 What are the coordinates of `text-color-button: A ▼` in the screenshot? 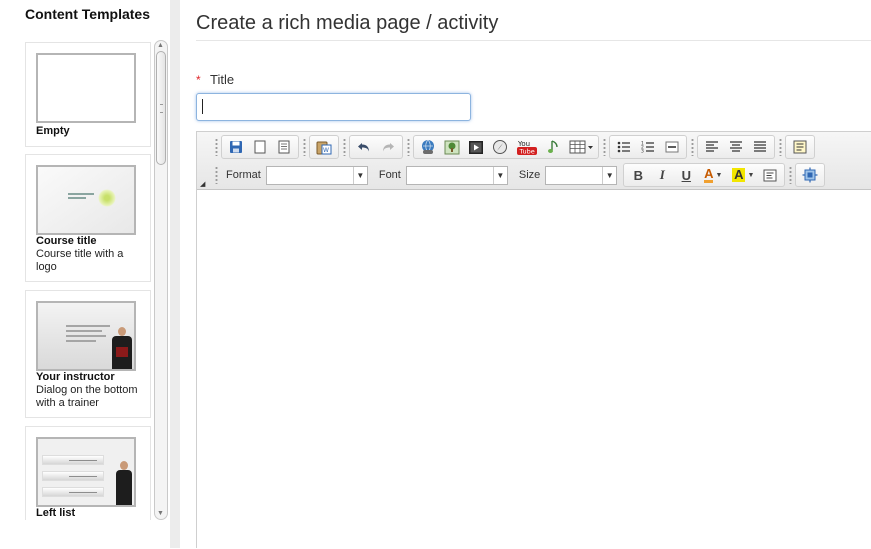 It's located at (713, 175).